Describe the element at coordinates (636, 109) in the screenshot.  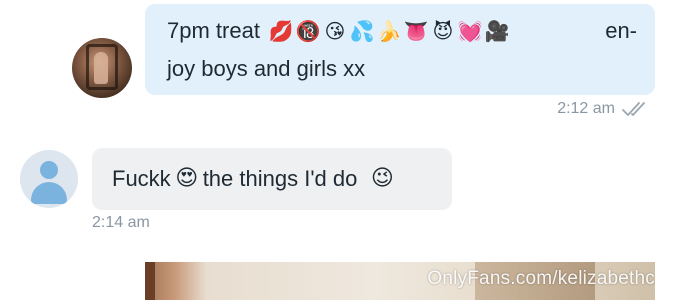
I see `double-check-icon` at that location.